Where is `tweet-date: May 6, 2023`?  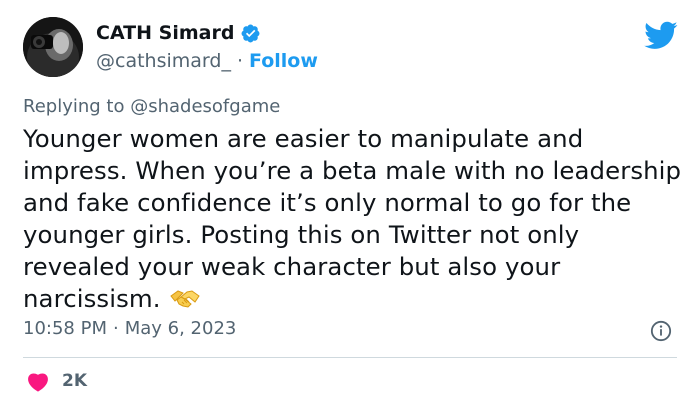
tweet-date: May 6, 2023 is located at coordinates (181, 328).